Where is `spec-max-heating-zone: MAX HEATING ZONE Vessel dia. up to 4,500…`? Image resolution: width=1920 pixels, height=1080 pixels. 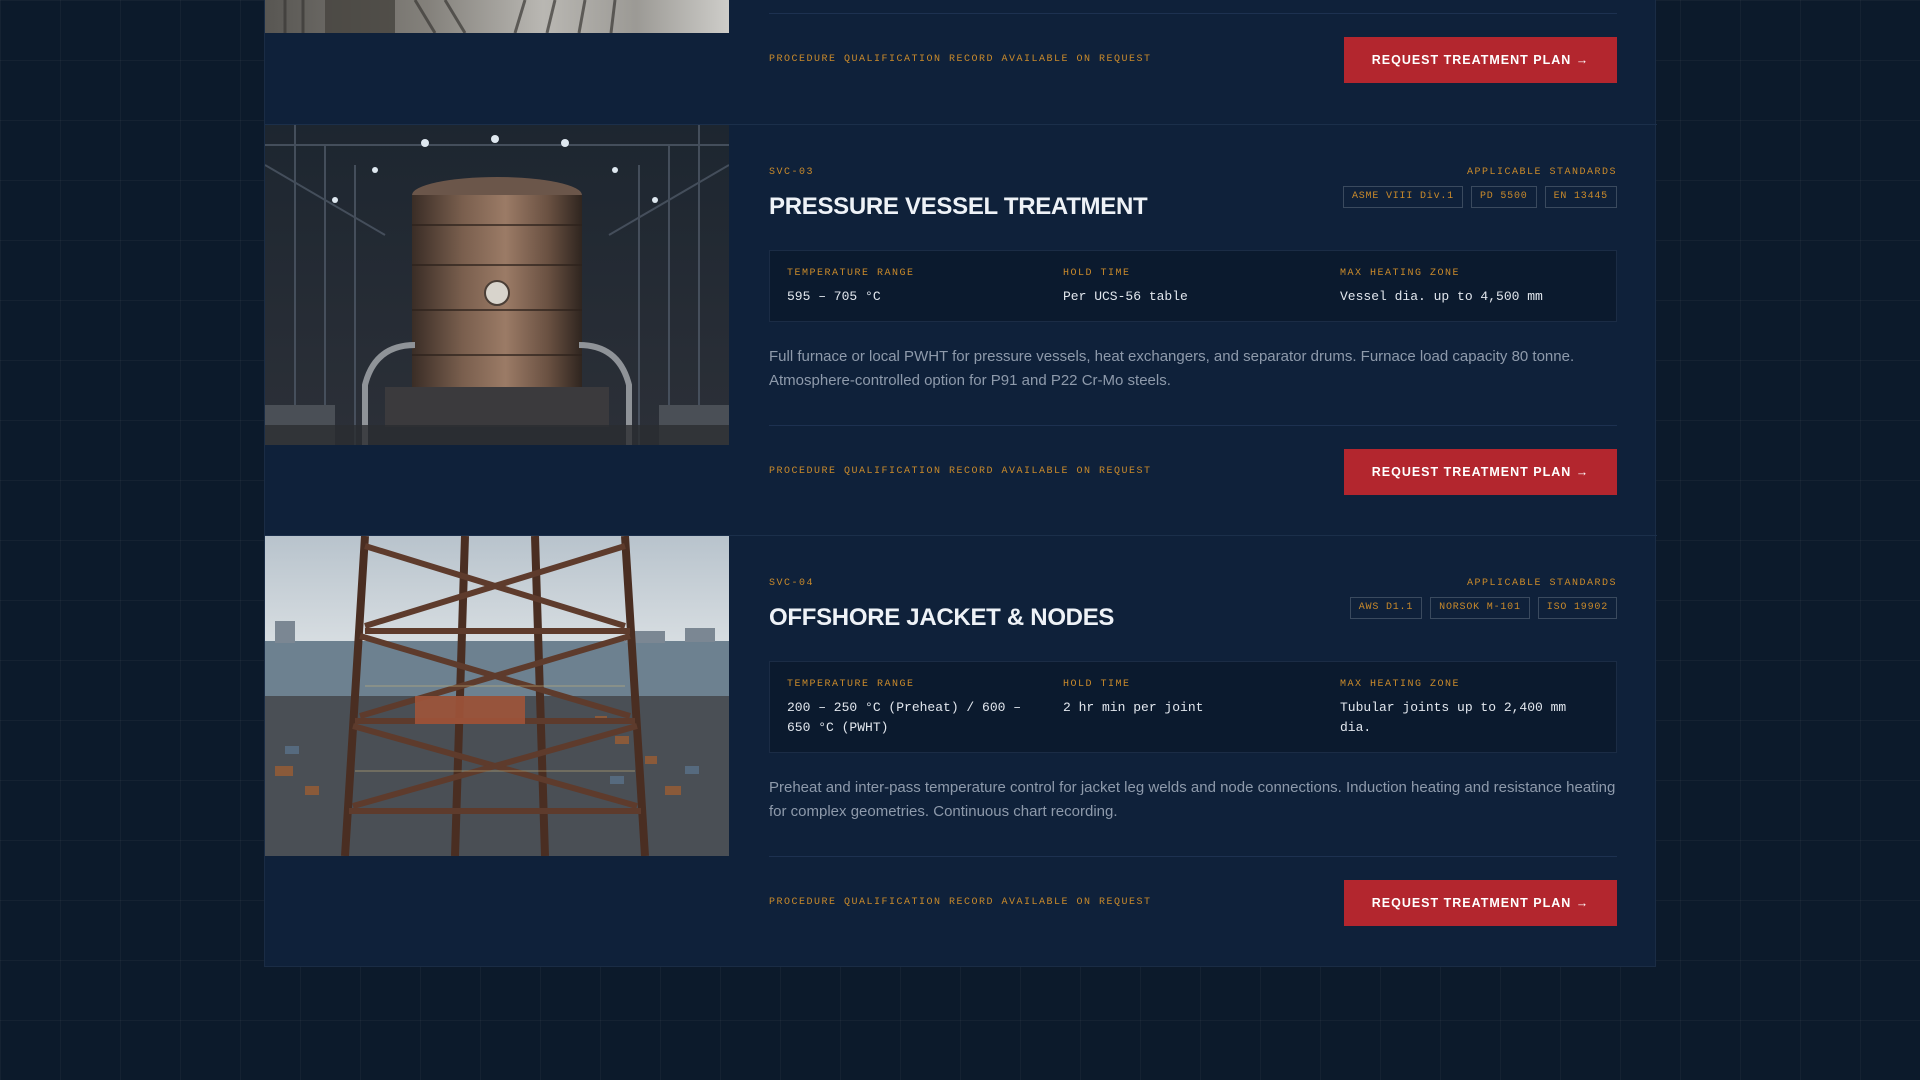 spec-max-heating-zone: MAX HEATING ZONE Vessel dia. up to 4,500… is located at coordinates (1465, 287).